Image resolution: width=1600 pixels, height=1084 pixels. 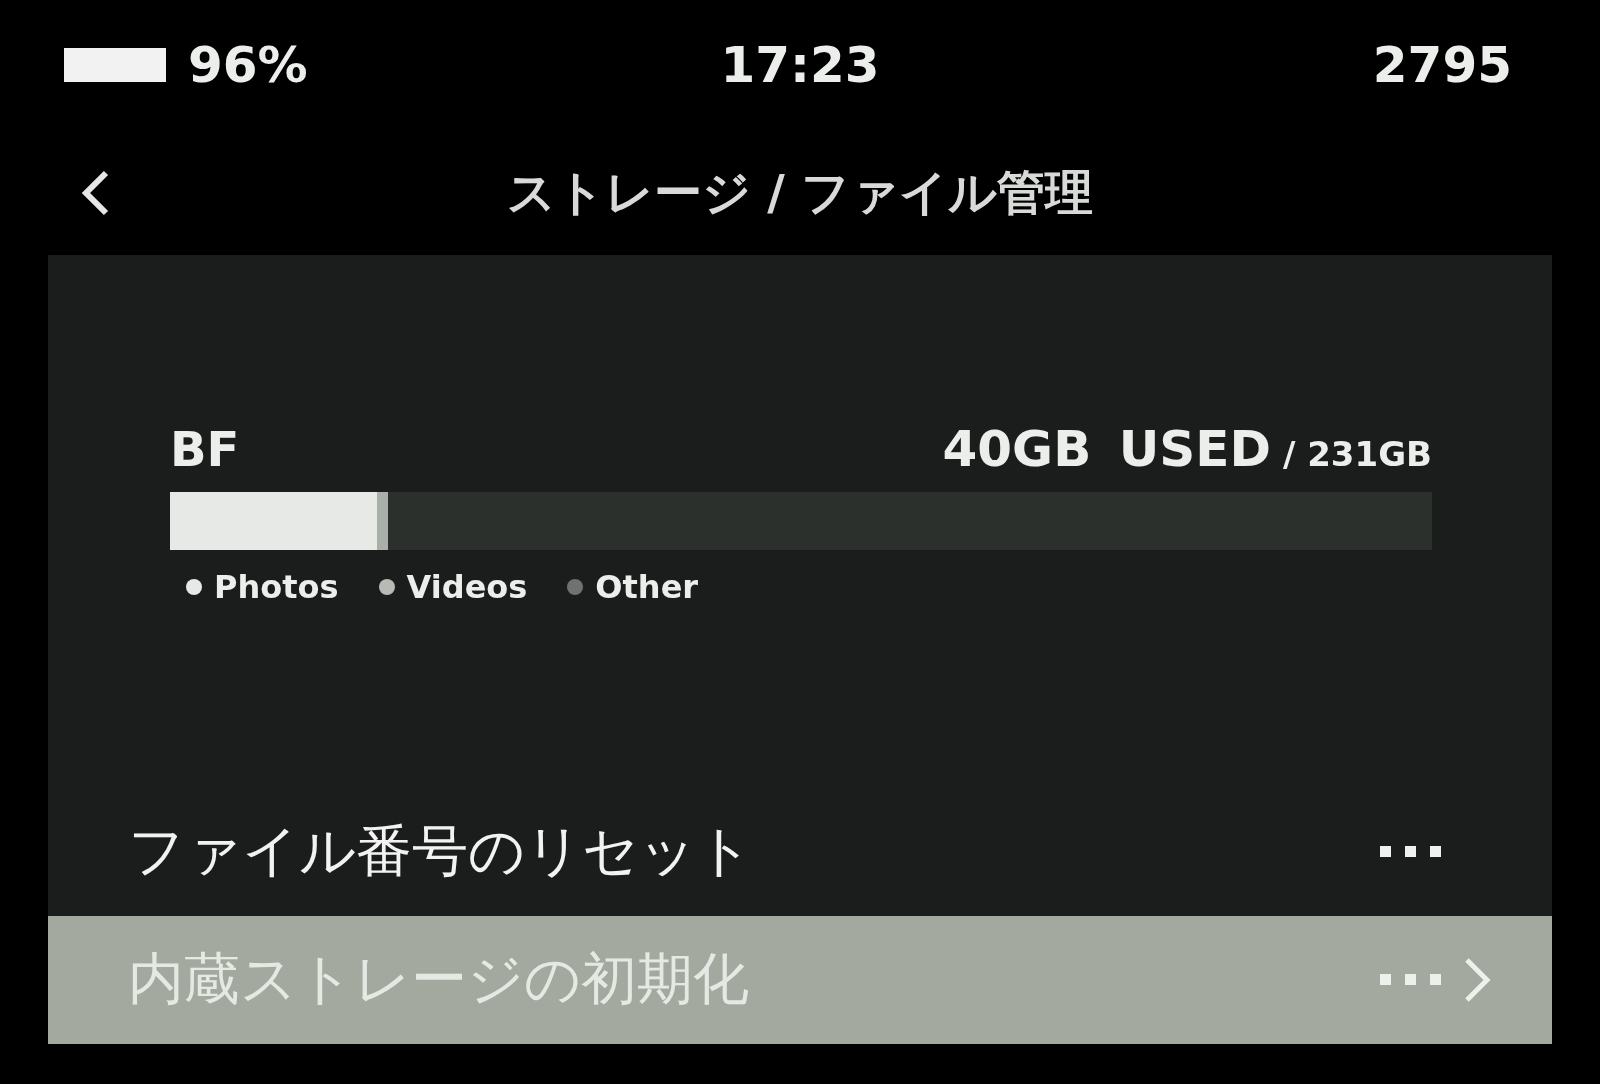 I want to click on battery-icon, so click(x=115, y=65).